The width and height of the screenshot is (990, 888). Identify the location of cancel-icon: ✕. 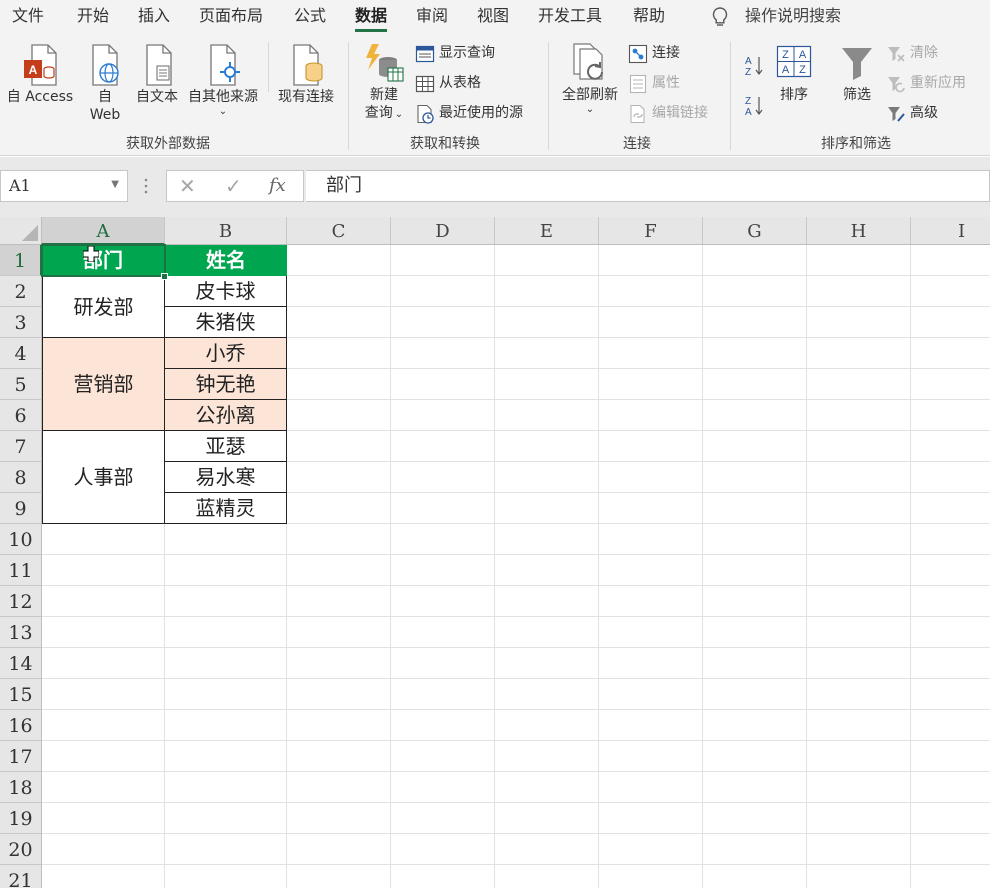
(187, 186).